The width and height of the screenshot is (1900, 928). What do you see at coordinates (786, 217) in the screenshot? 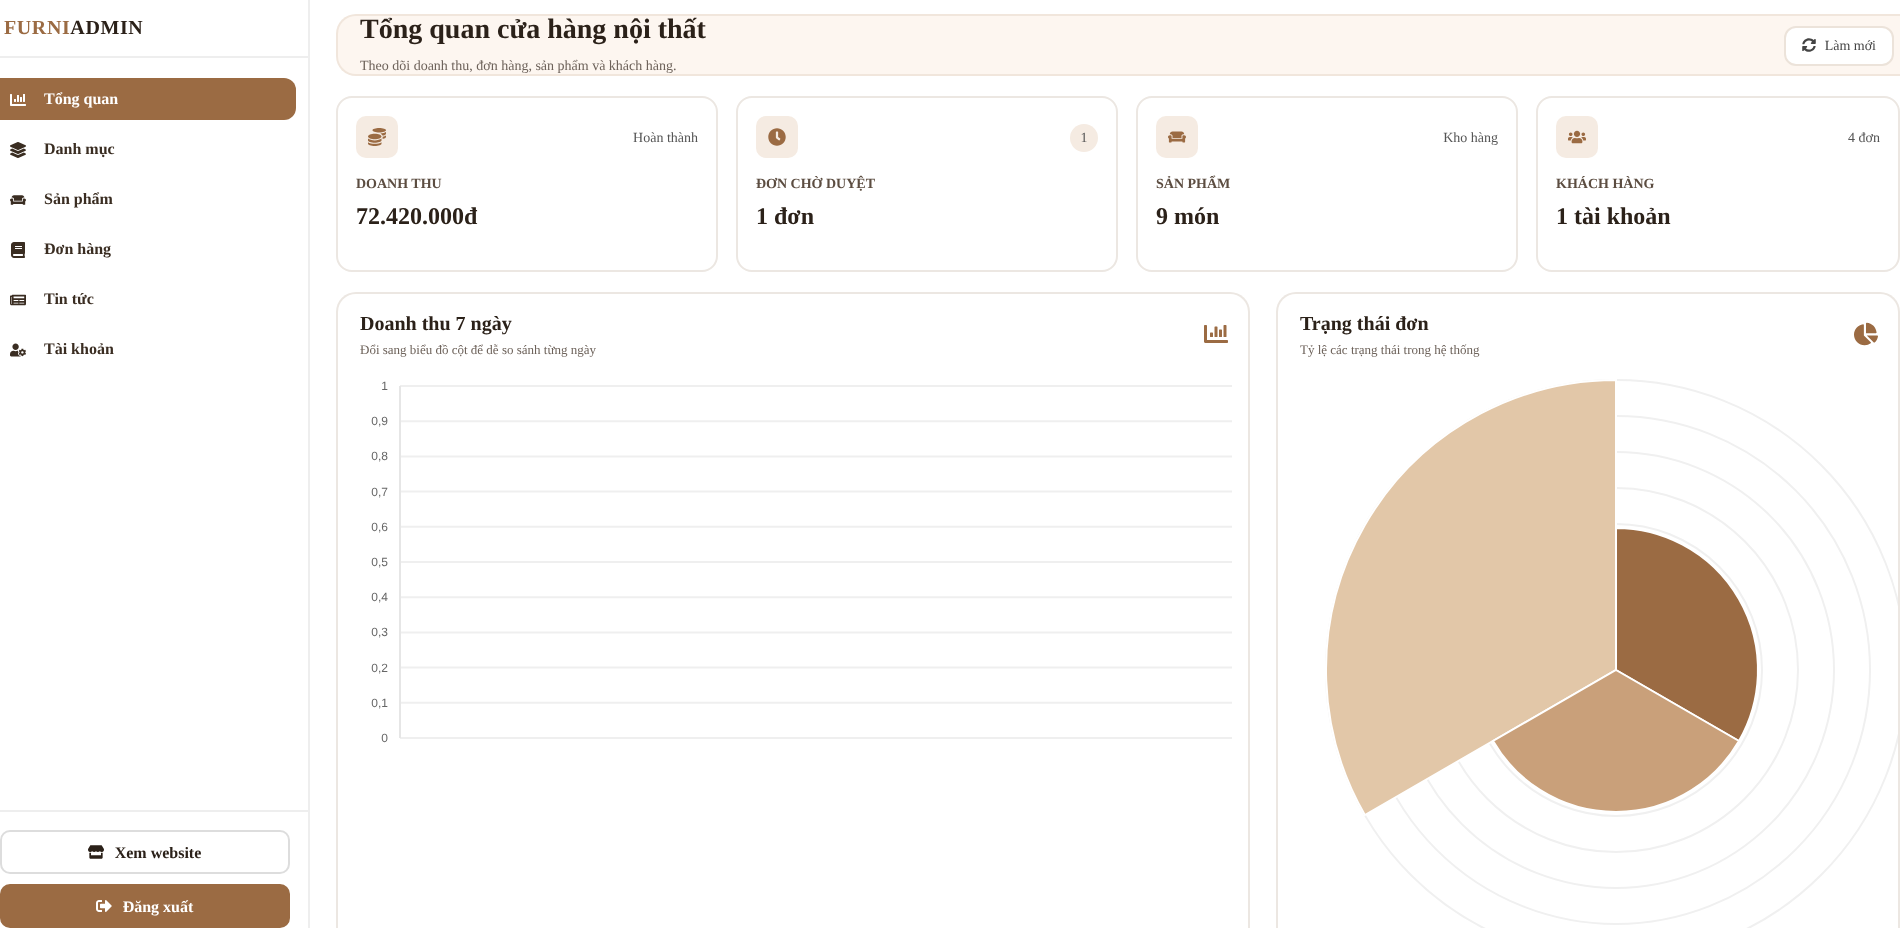
I see `stat-value: 1 đơn` at bounding box center [786, 217].